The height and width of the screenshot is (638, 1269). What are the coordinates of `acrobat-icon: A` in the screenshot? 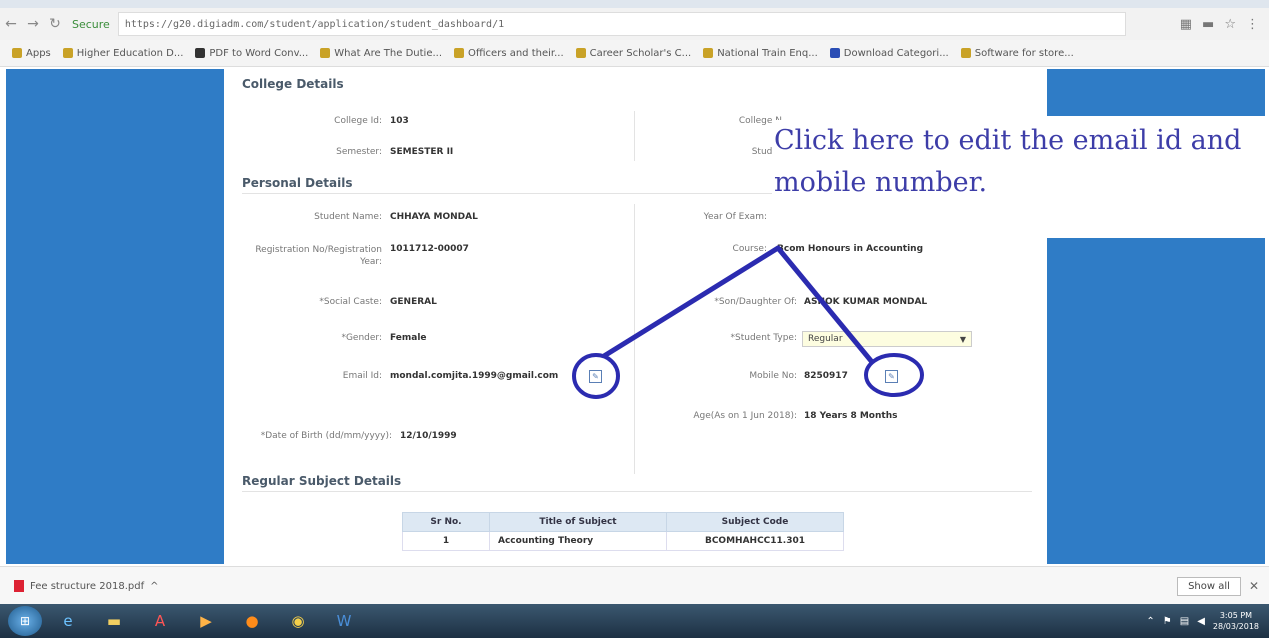 It's located at (160, 621).